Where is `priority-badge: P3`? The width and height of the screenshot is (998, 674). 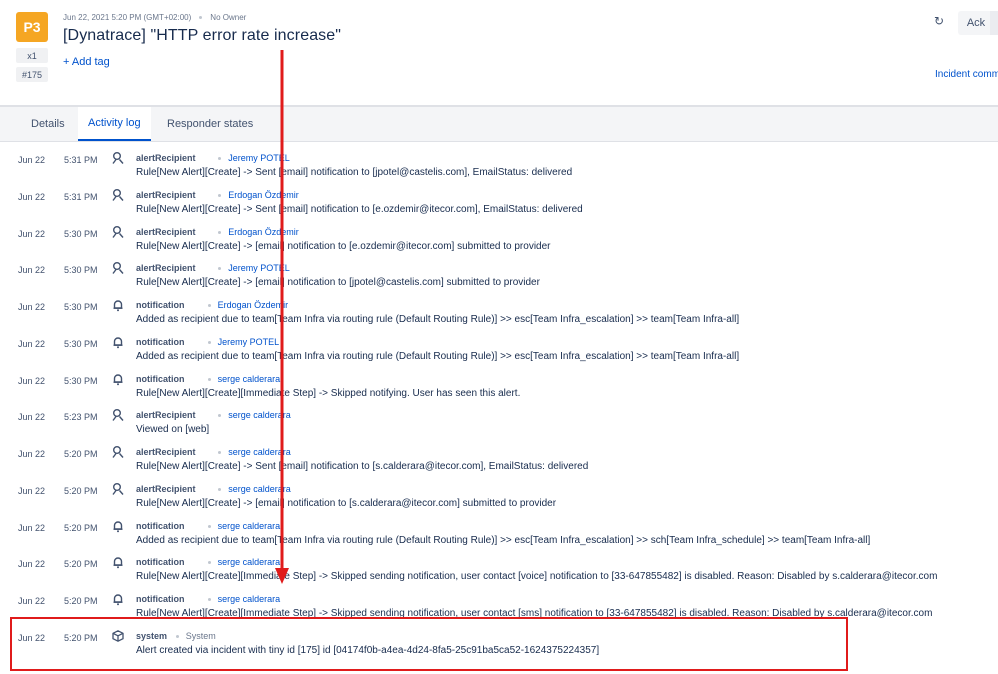
priority-badge: P3 is located at coordinates (32, 27).